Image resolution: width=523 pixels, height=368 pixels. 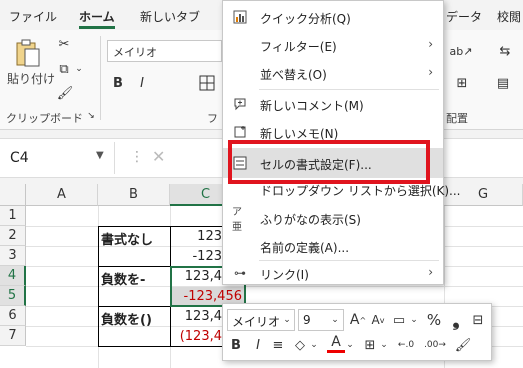 I want to click on row-header-6: 6, so click(x=13, y=316).